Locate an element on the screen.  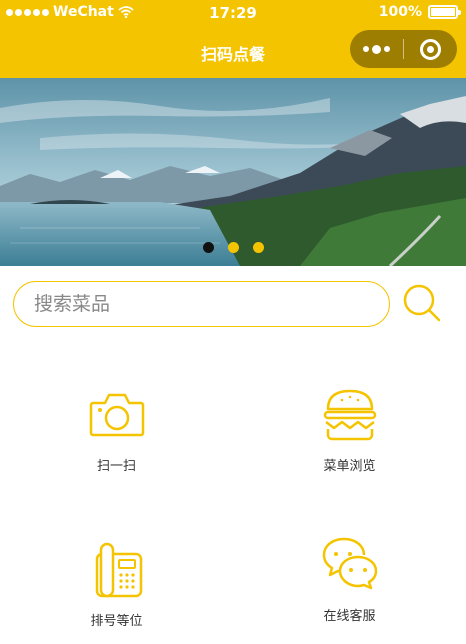
battery-icon is located at coordinates (444, 12).